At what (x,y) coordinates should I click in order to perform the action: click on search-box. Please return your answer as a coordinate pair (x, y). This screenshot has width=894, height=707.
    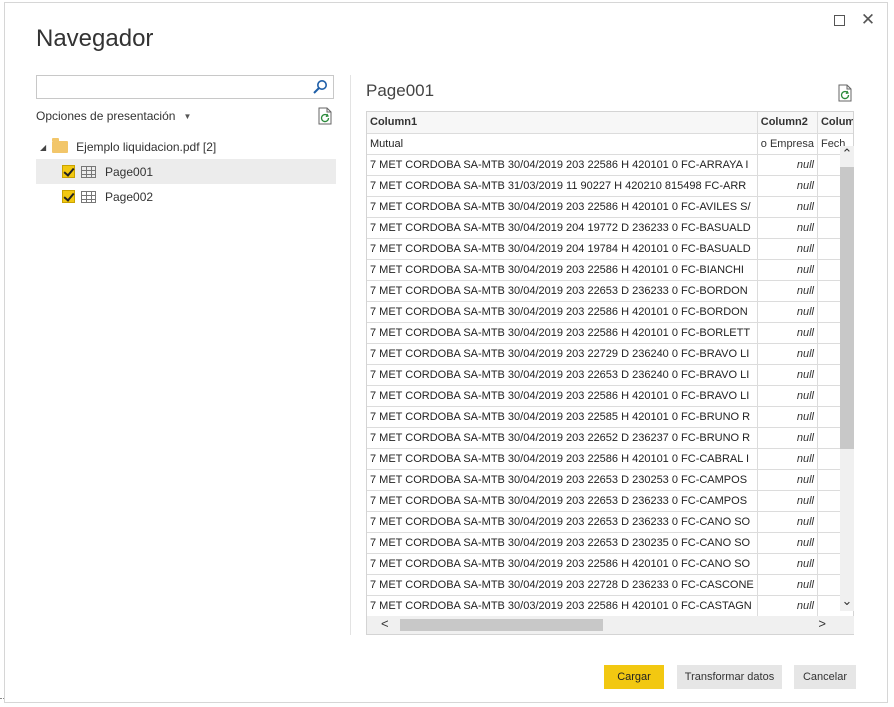
    Looking at the image, I should click on (185, 87).